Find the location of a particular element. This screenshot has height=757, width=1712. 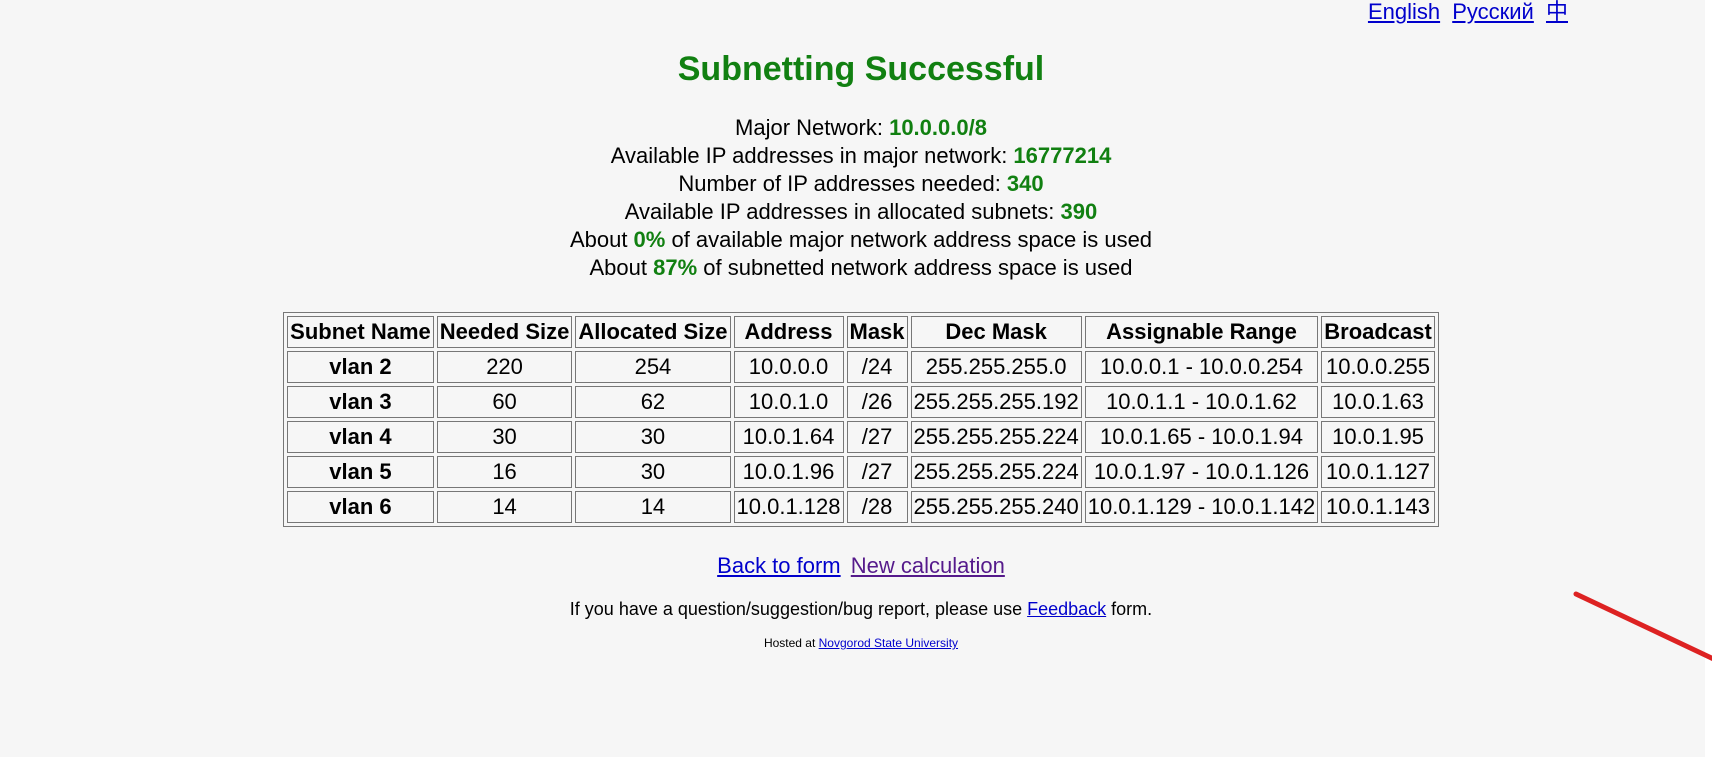

cell-needed-size: 30 is located at coordinates (504, 437).